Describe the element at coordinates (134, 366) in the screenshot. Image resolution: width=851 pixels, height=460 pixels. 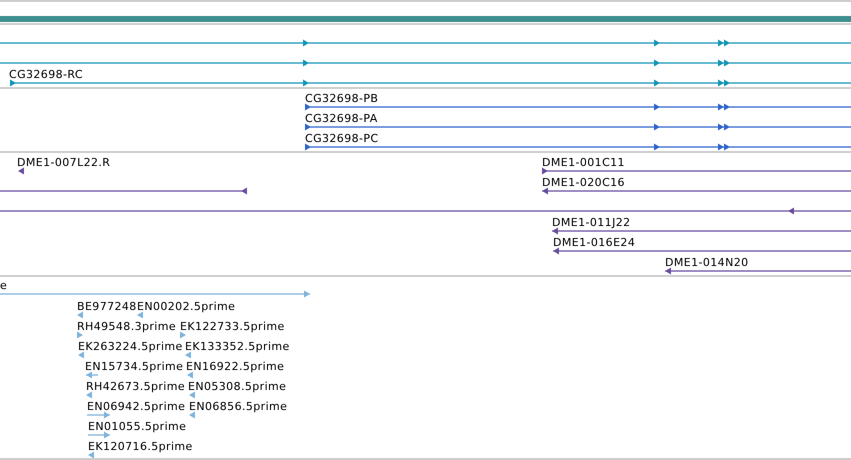
I see `feature-label: EN15734.5prime` at that location.